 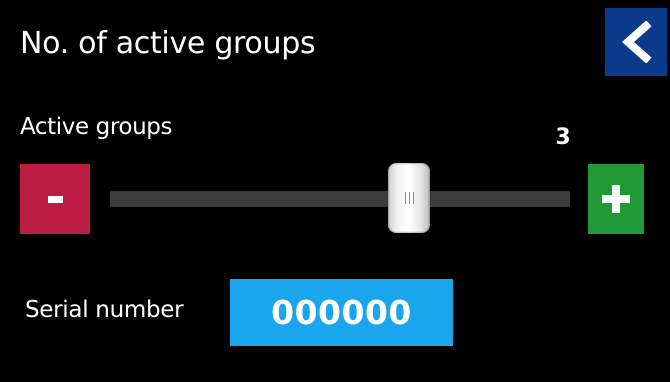 I want to click on decrease-button, so click(x=55, y=199).